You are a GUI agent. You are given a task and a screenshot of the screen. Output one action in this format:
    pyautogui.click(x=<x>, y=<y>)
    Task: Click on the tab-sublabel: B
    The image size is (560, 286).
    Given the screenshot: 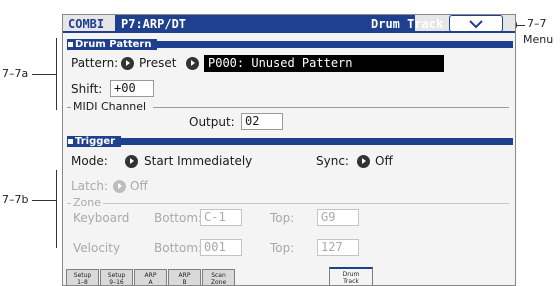 What is the action you would take?
    pyautogui.click(x=184, y=282)
    